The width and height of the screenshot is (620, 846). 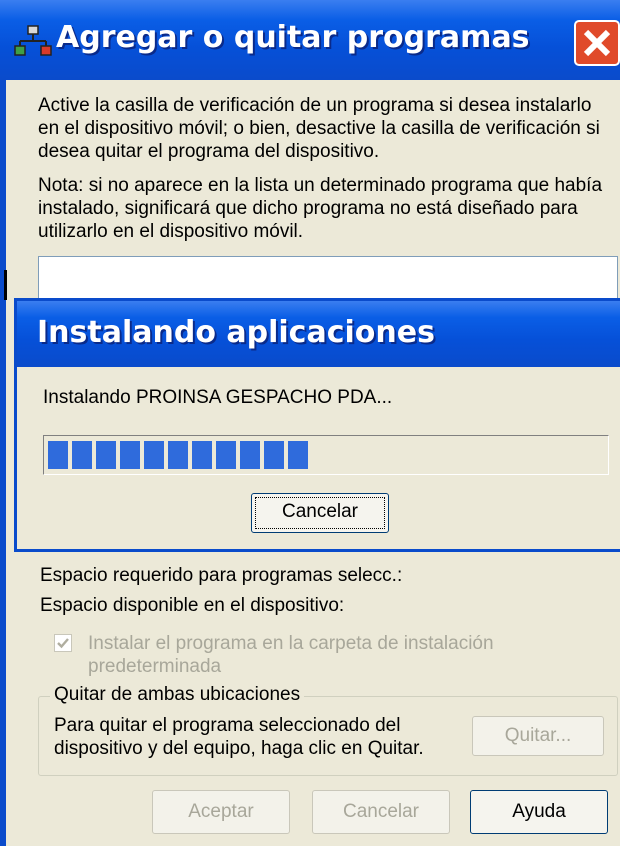 What do you see at coordinates (5, 285) in the screenshot?
I see `frame-marker` at bounding box center [5, 285].